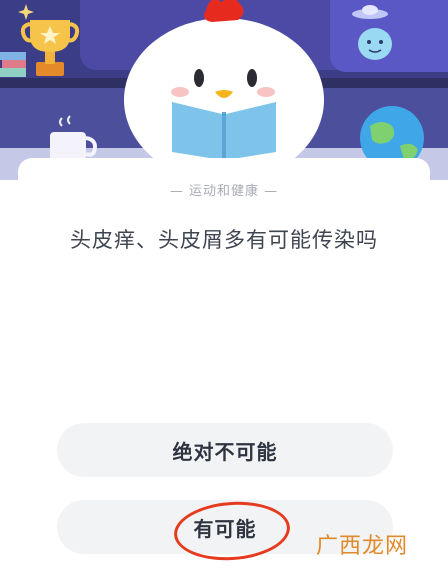  What do you see at coordinates (26, 12) in the screenshot?
I see `sparkle-icon` at bounding box center [26, 12].